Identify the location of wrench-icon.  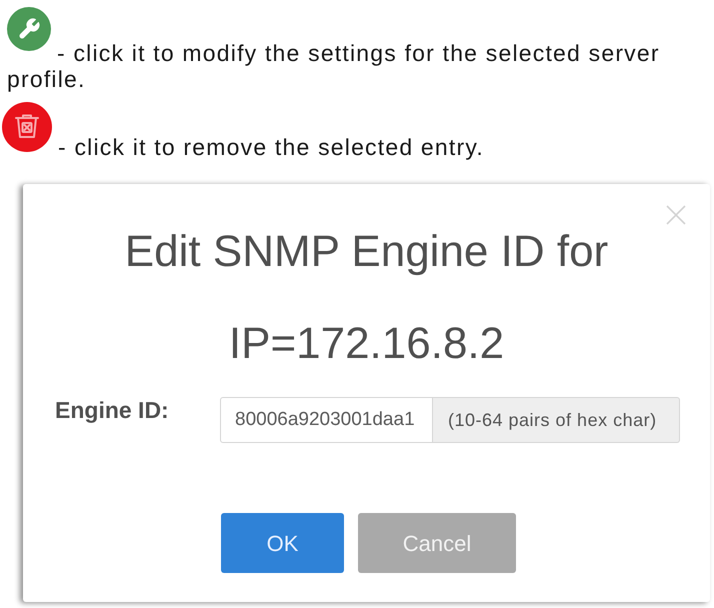
(29, 29).